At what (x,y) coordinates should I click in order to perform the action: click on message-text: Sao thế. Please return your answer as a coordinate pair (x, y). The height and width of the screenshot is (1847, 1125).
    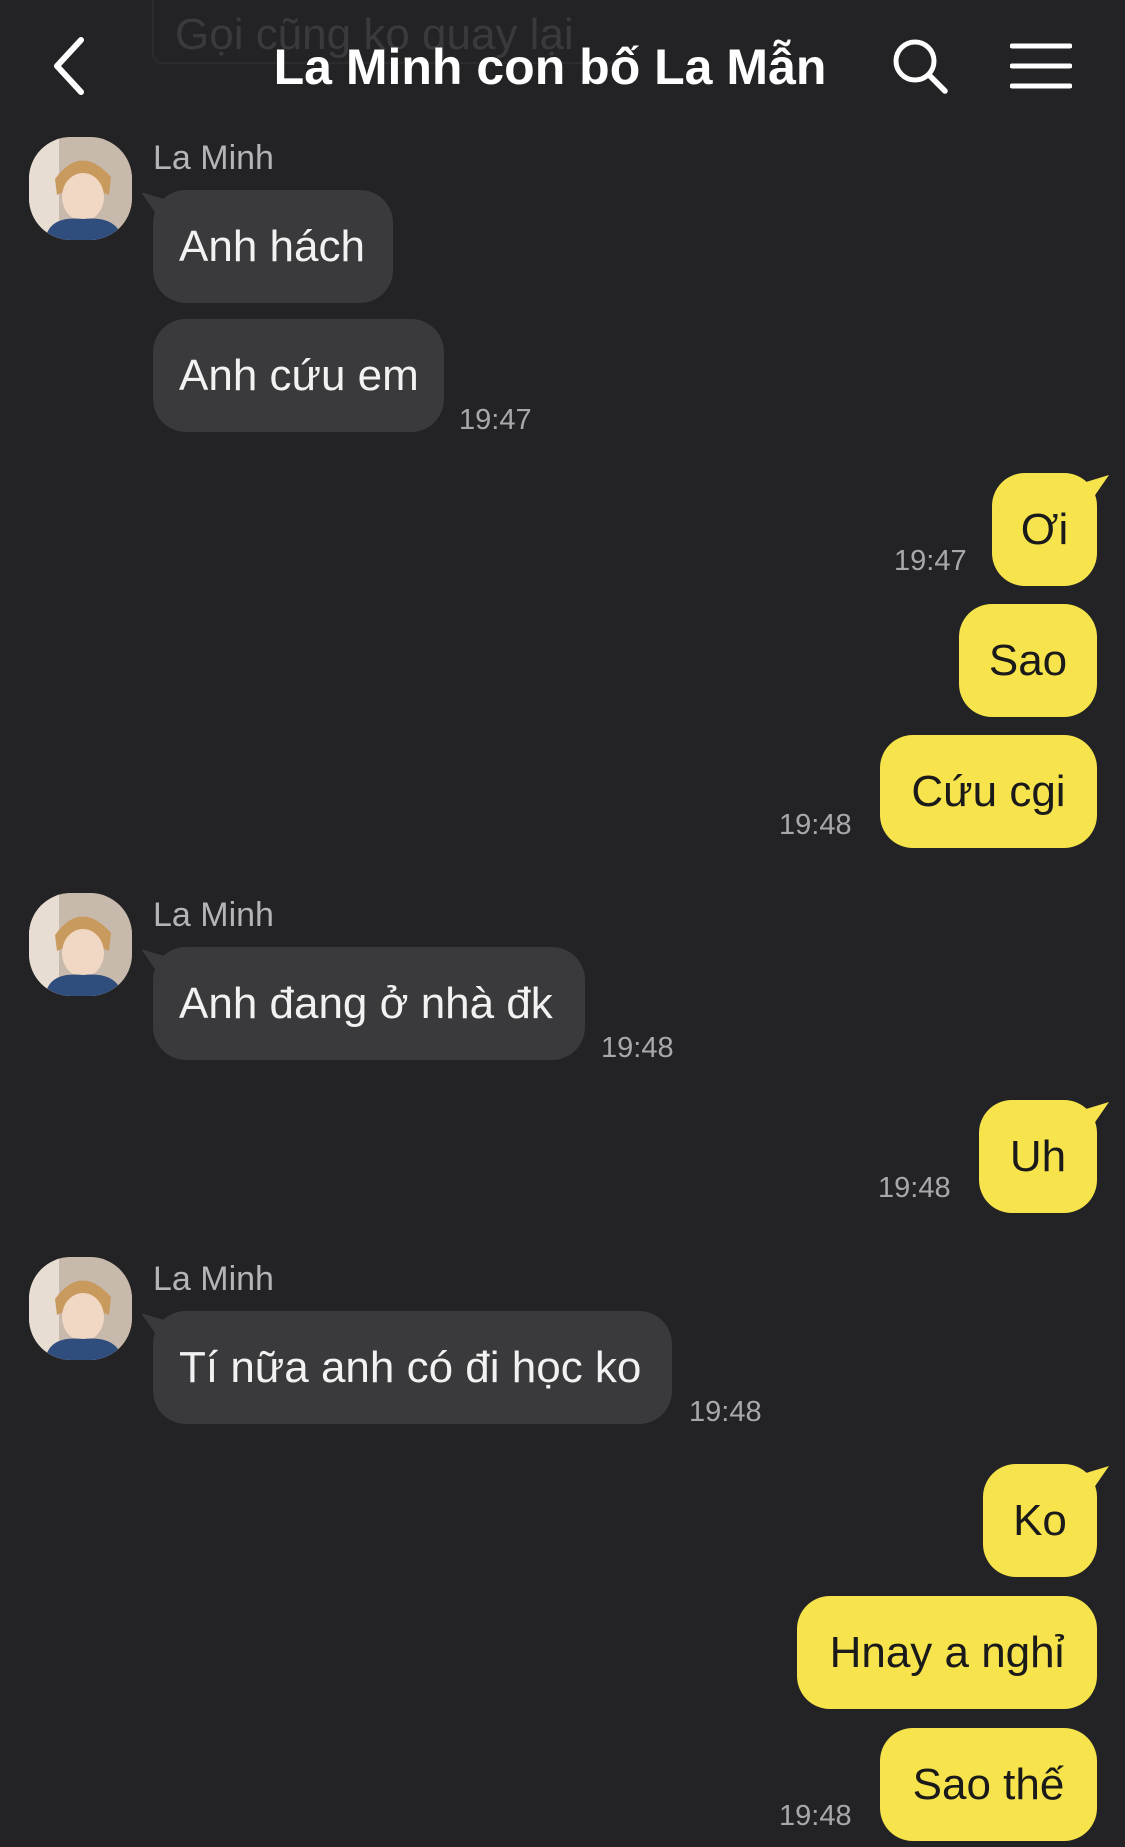
    Looking at the image, I should click on (988, 1784).